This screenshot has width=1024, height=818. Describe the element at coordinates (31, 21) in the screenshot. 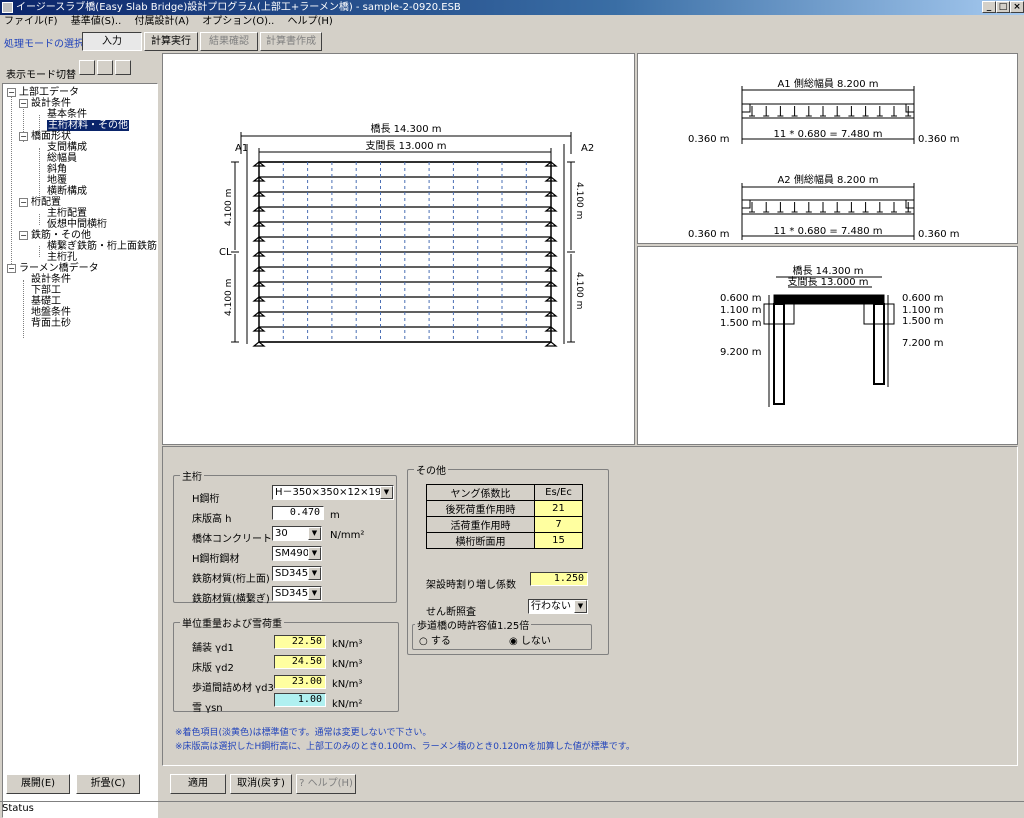

I see `menu-file: ファイル(F)` at that location.